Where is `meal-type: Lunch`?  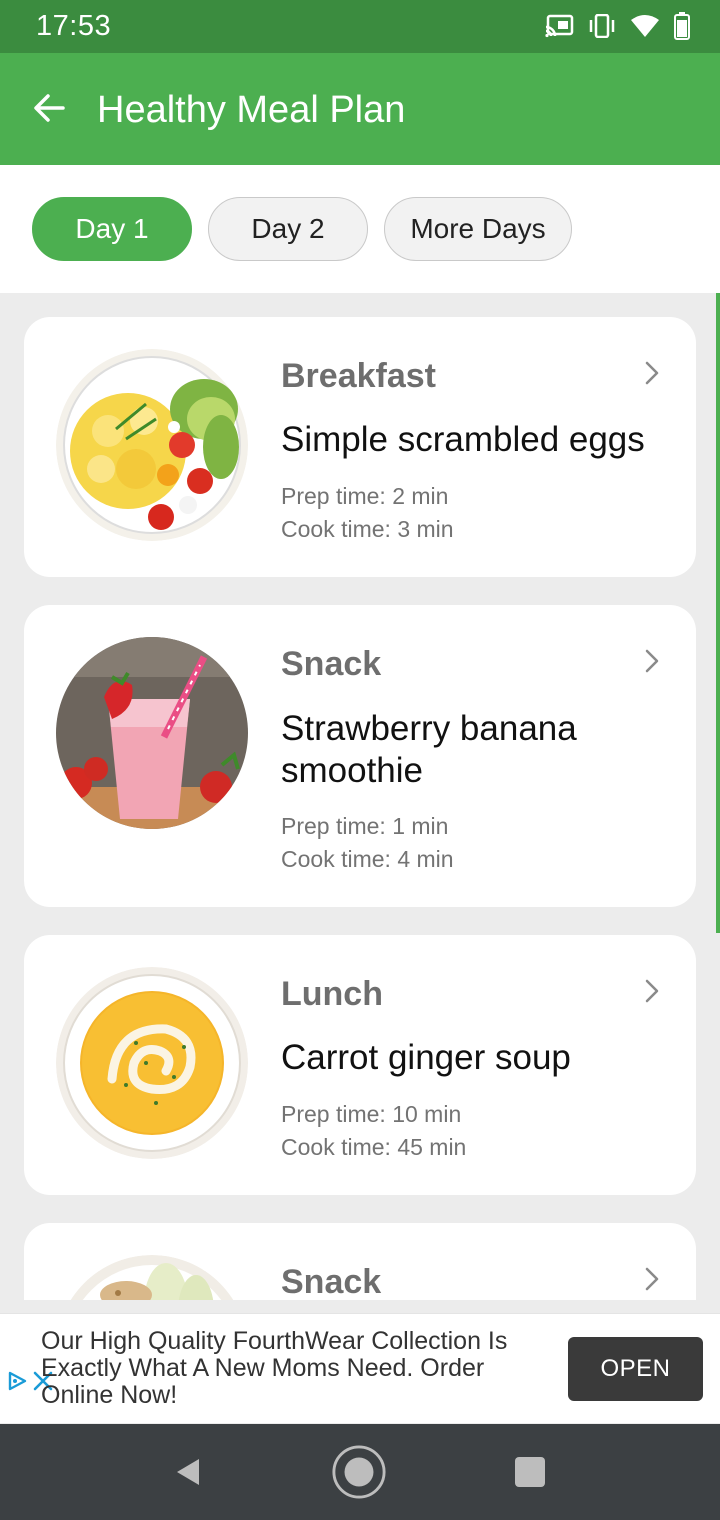 meal-type: Lunch is located at coordinates (332, 994).